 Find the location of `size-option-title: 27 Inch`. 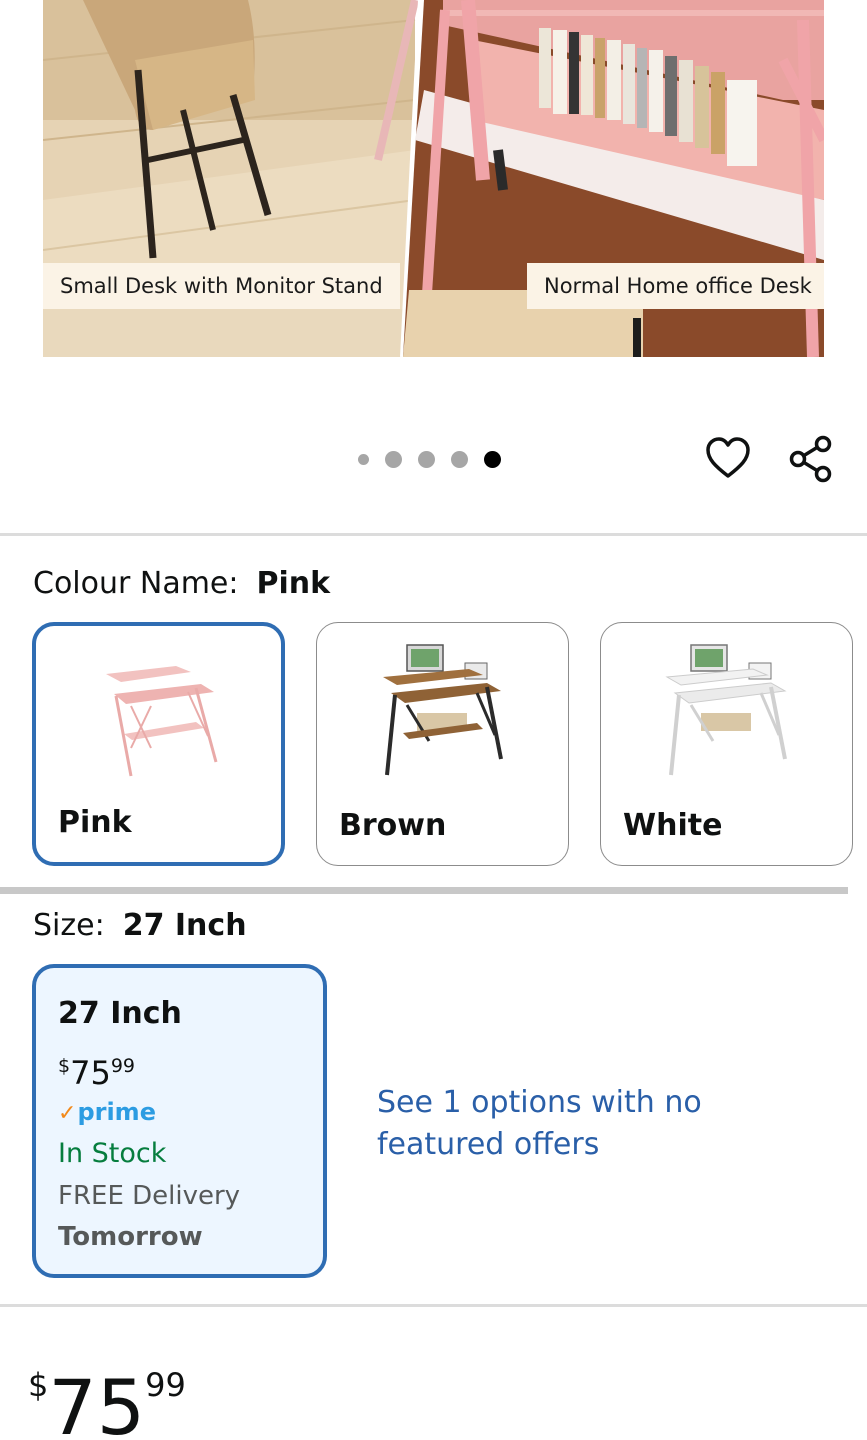

size-option-title: 27 Inch is located at coordinates (120, 1013).